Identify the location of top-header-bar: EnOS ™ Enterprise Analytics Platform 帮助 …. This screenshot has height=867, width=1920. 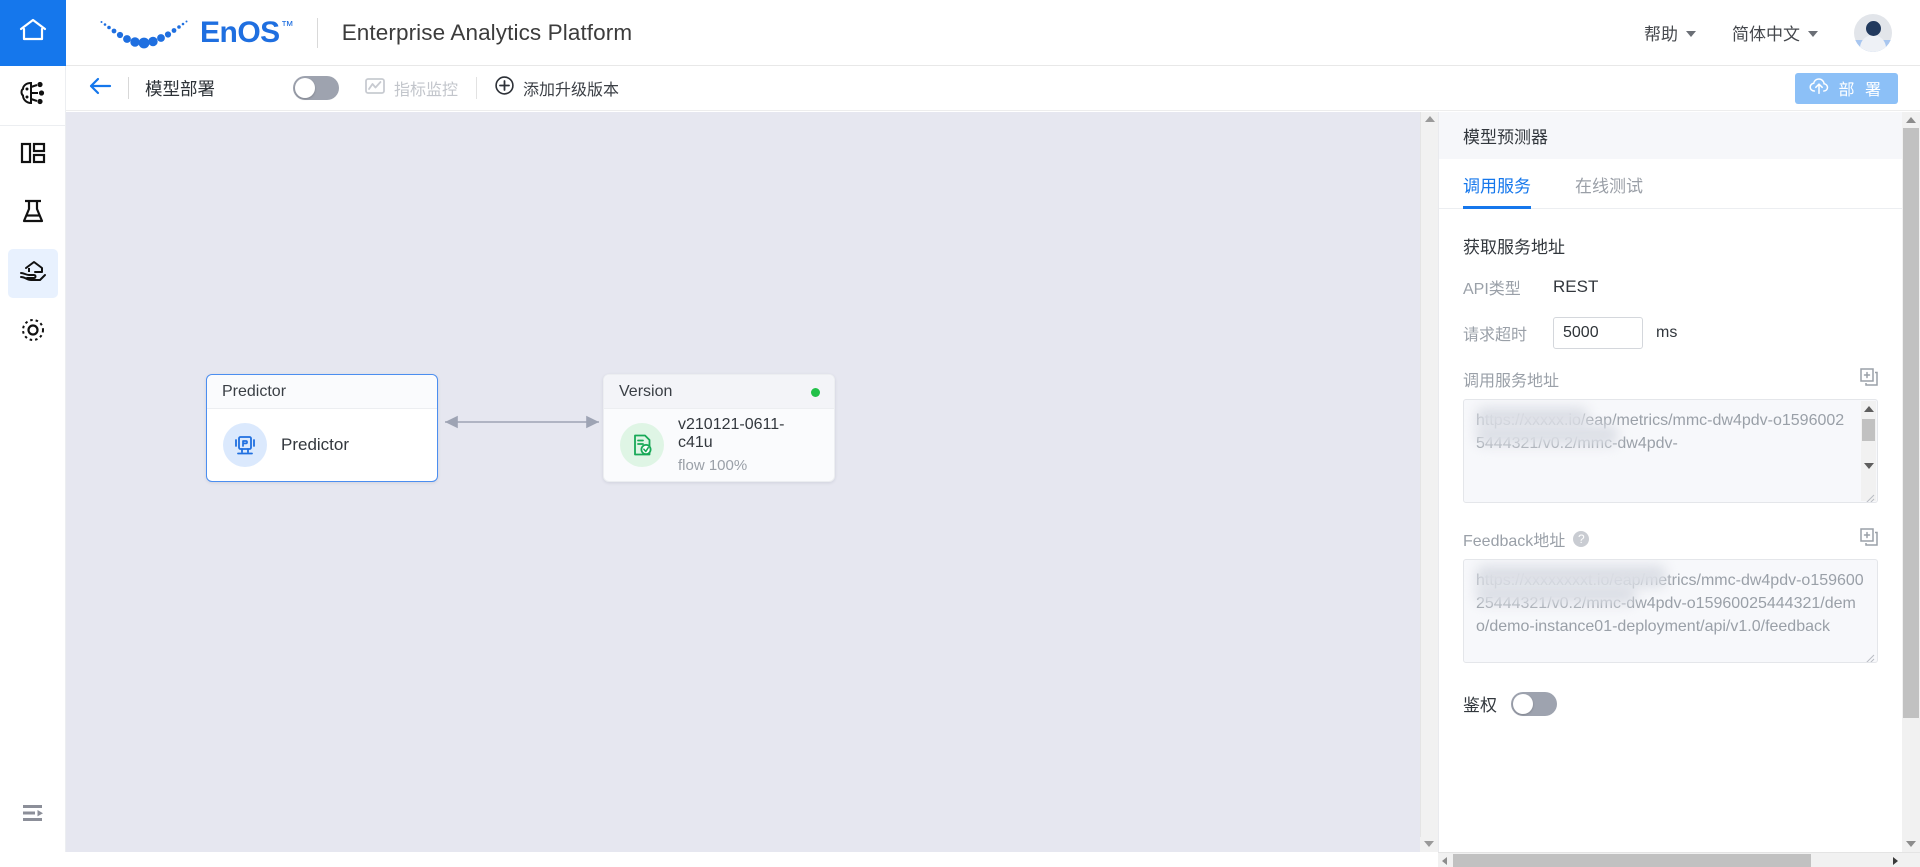
(960, 33).